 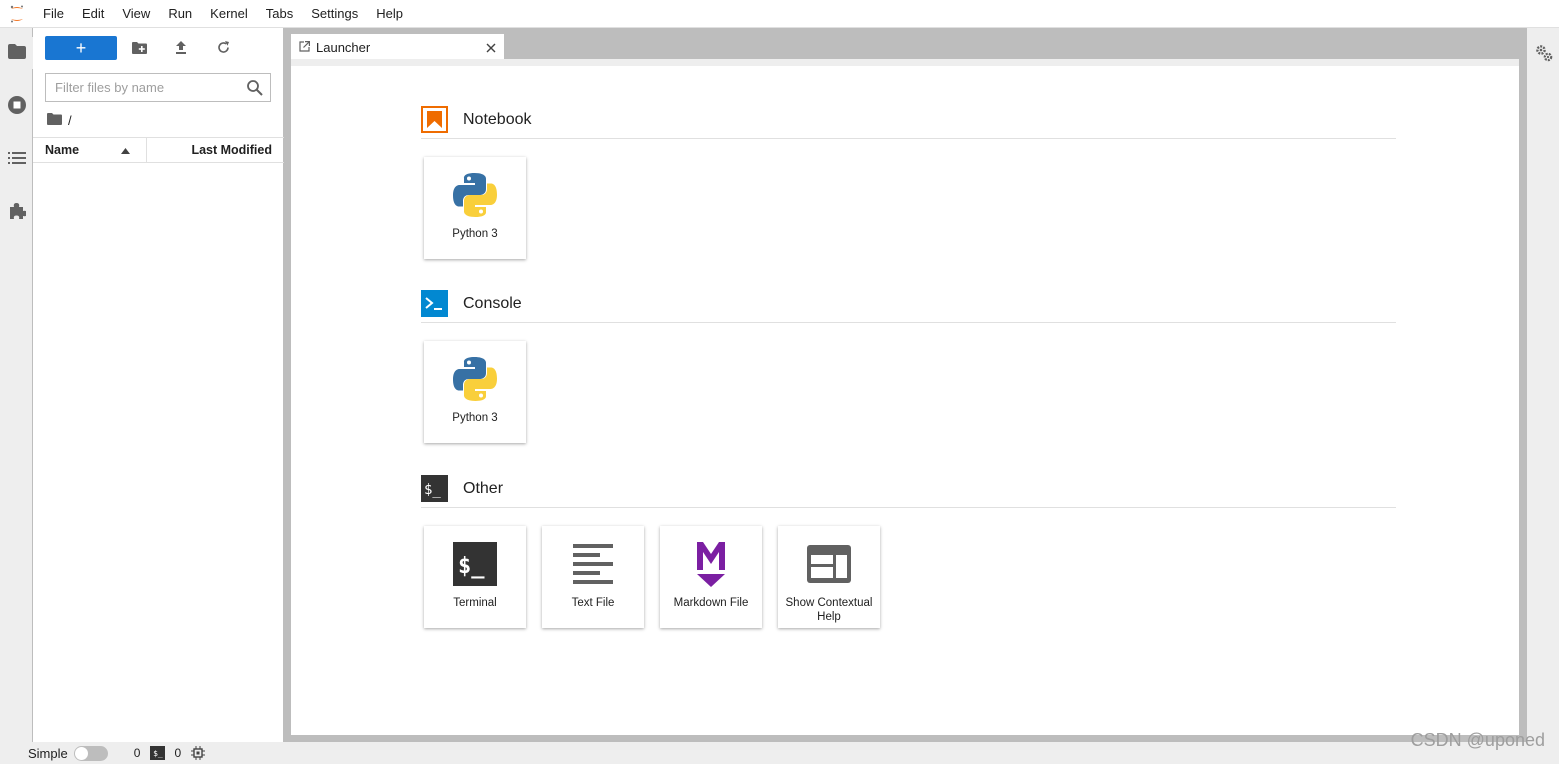 I want to click on table-of-contents-tab, so click(x=16, y=159).